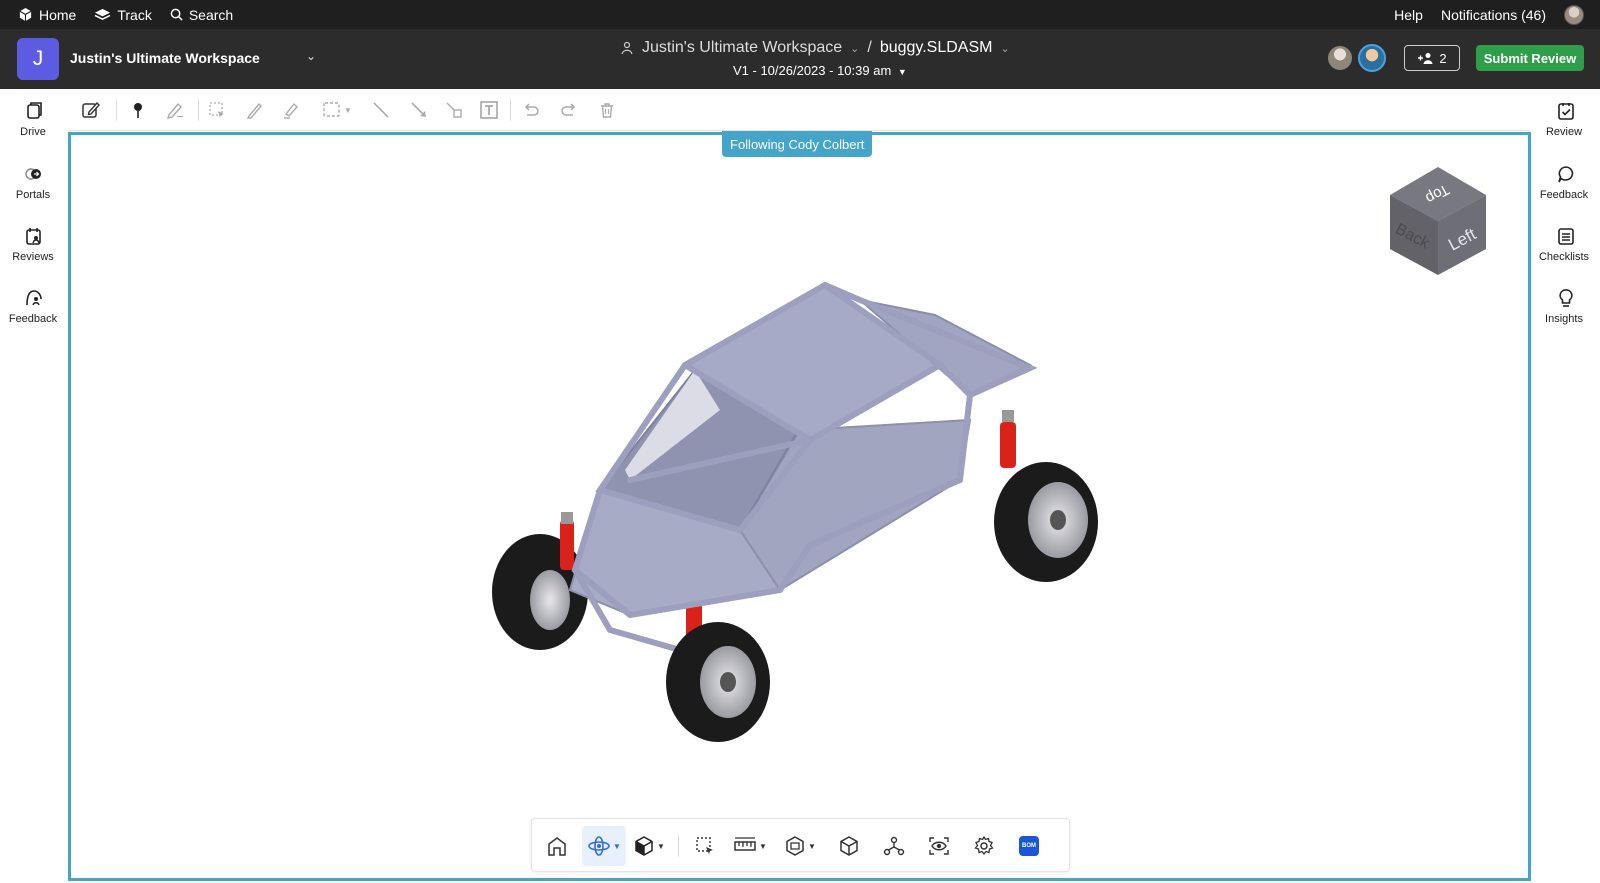 This screenshot has width=1600, height=883. I want to click on markup-edit-button, so click(91, 110).